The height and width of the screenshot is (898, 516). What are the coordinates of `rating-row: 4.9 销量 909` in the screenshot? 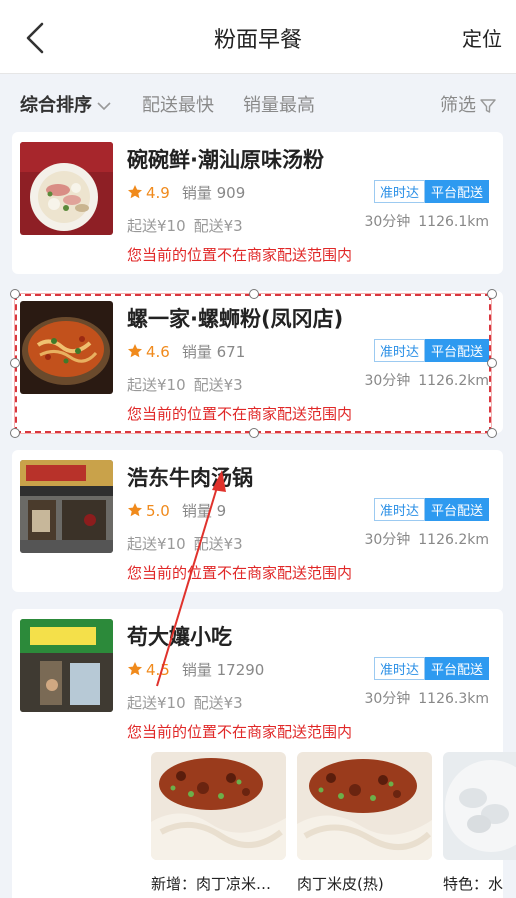 It's located at (186, 192).